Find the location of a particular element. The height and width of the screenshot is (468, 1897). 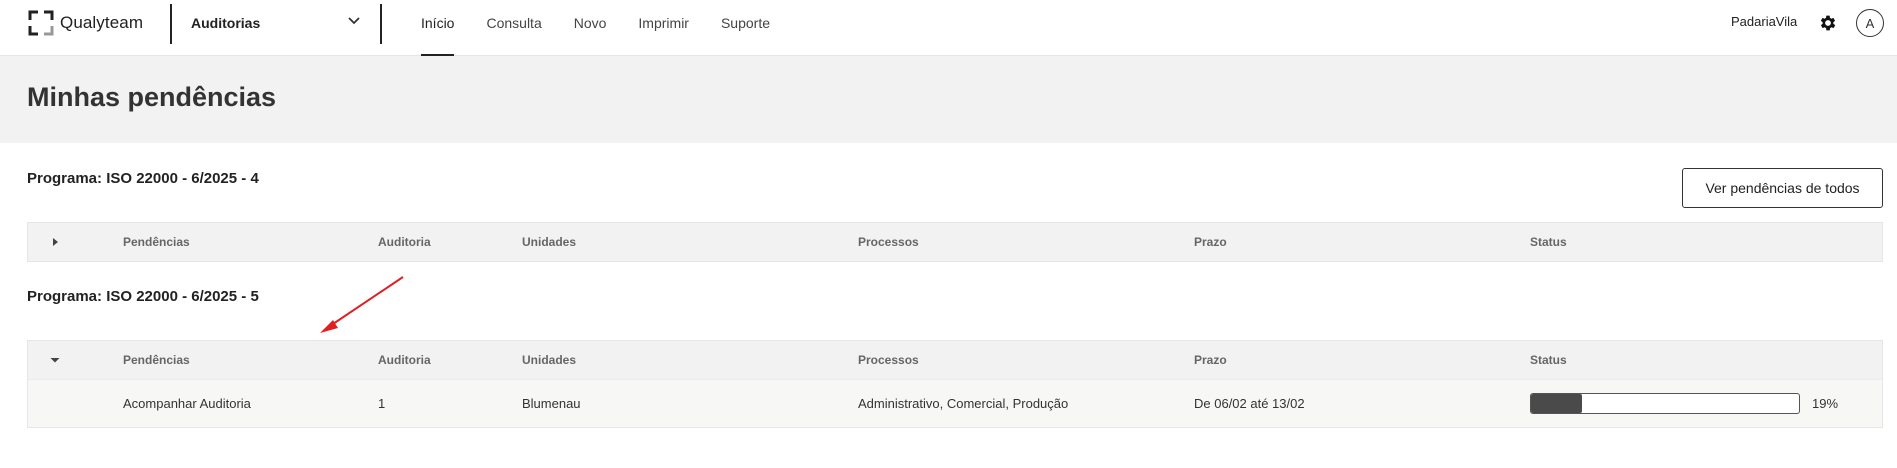

nav-imprimir: Imprimir is located at coordinates (663, 28).